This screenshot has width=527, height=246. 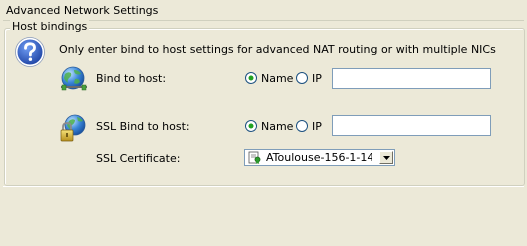 I want to click on section-title: Advanced Network Settings, so click(x=82, y=10).